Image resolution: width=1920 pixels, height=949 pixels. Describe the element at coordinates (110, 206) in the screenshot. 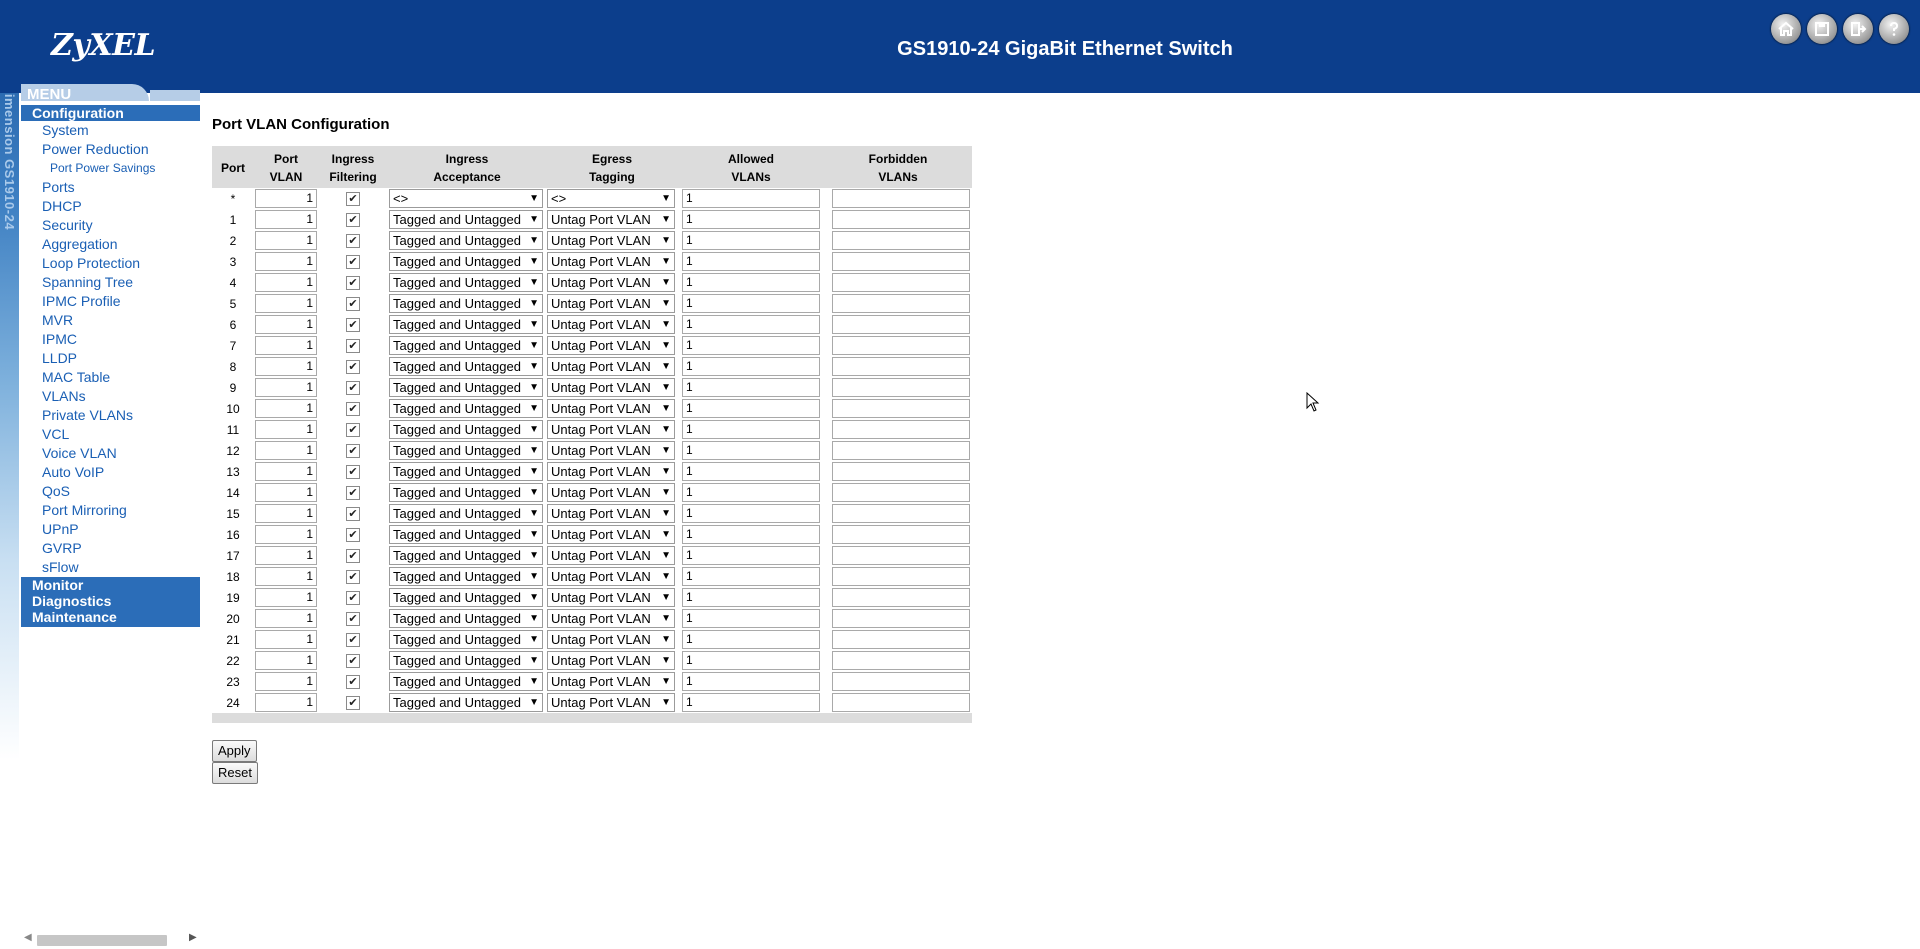

I see `menu-item-dhcp: DHCP` at that location.